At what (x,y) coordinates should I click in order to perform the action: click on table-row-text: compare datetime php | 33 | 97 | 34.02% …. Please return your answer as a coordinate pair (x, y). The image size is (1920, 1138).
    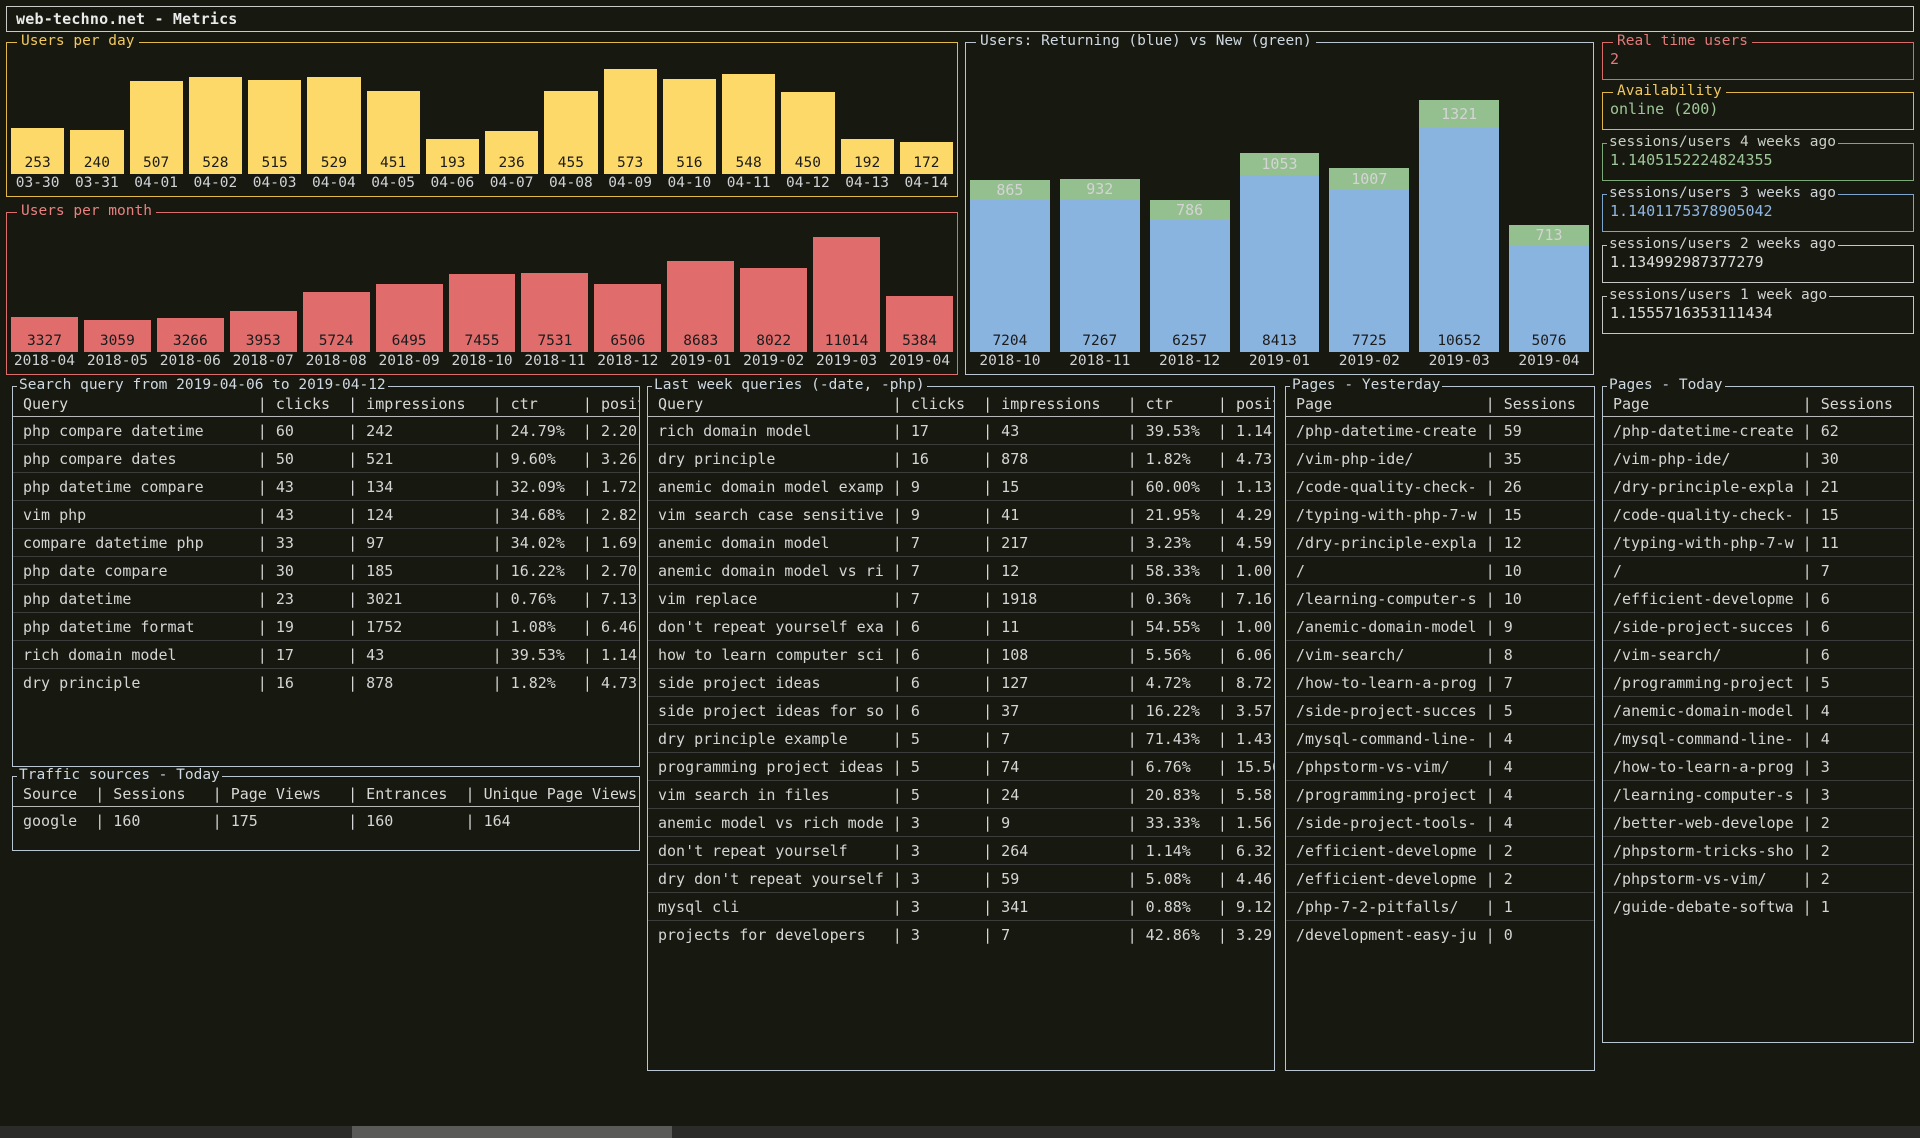
    Looking at the image, I should click on (331, 542).